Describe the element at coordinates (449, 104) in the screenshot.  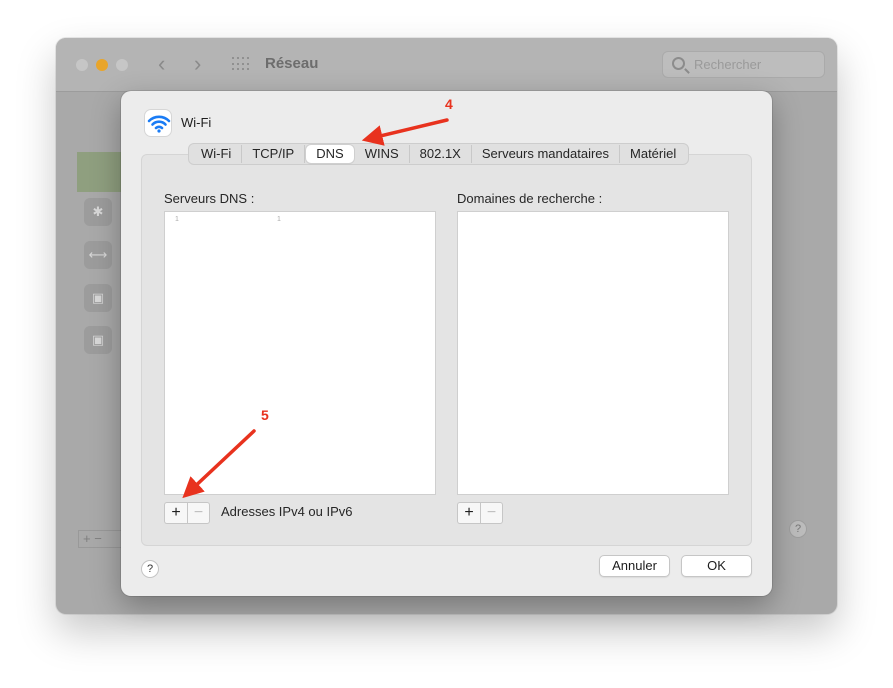
I see `annotation-step-4: 4` at that location.